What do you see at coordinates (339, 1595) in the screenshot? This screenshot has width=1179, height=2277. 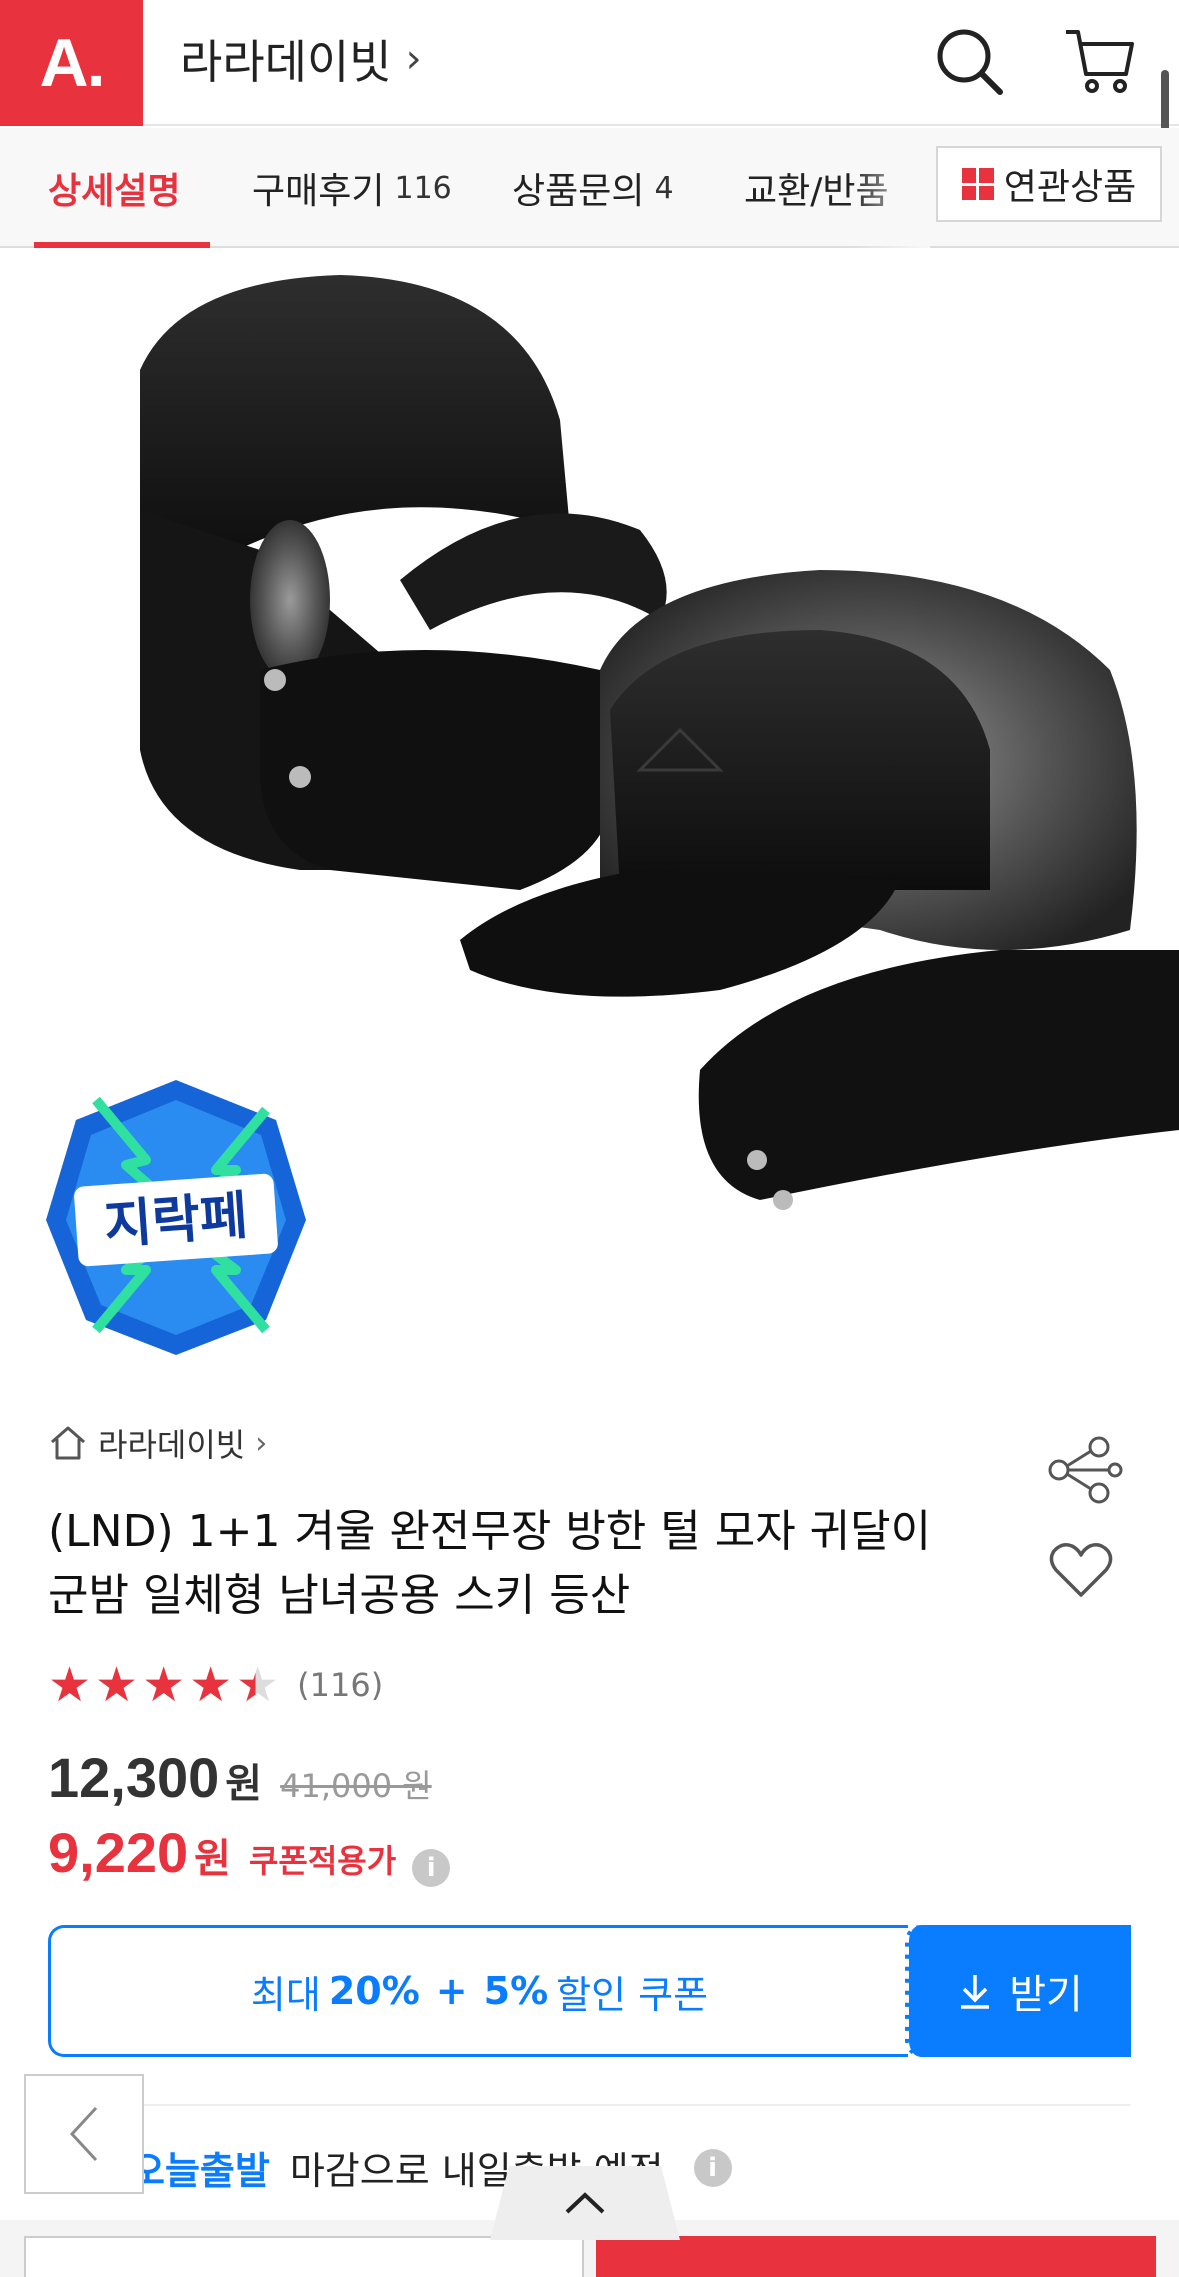 I see `product-title-line2: 군밤 일체형 남녀공용 스키 등산` at bounding box center [339, 1595].